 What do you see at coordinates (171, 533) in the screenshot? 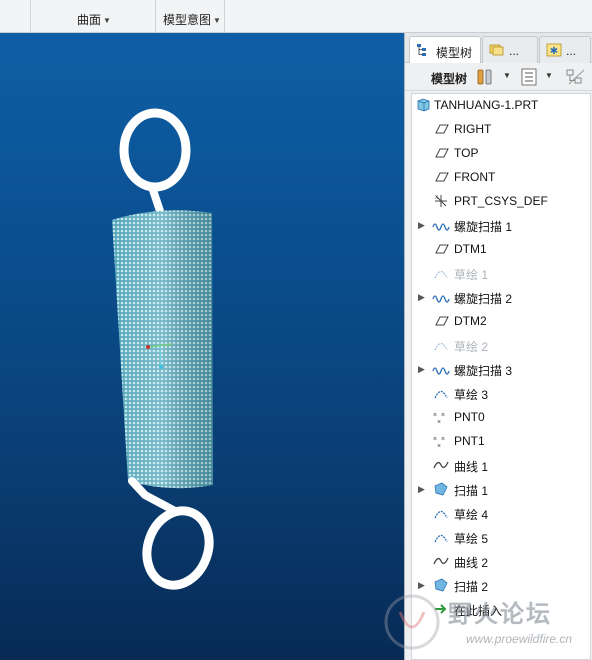
I see `bottom-hook` at bounding box center [171, 533].